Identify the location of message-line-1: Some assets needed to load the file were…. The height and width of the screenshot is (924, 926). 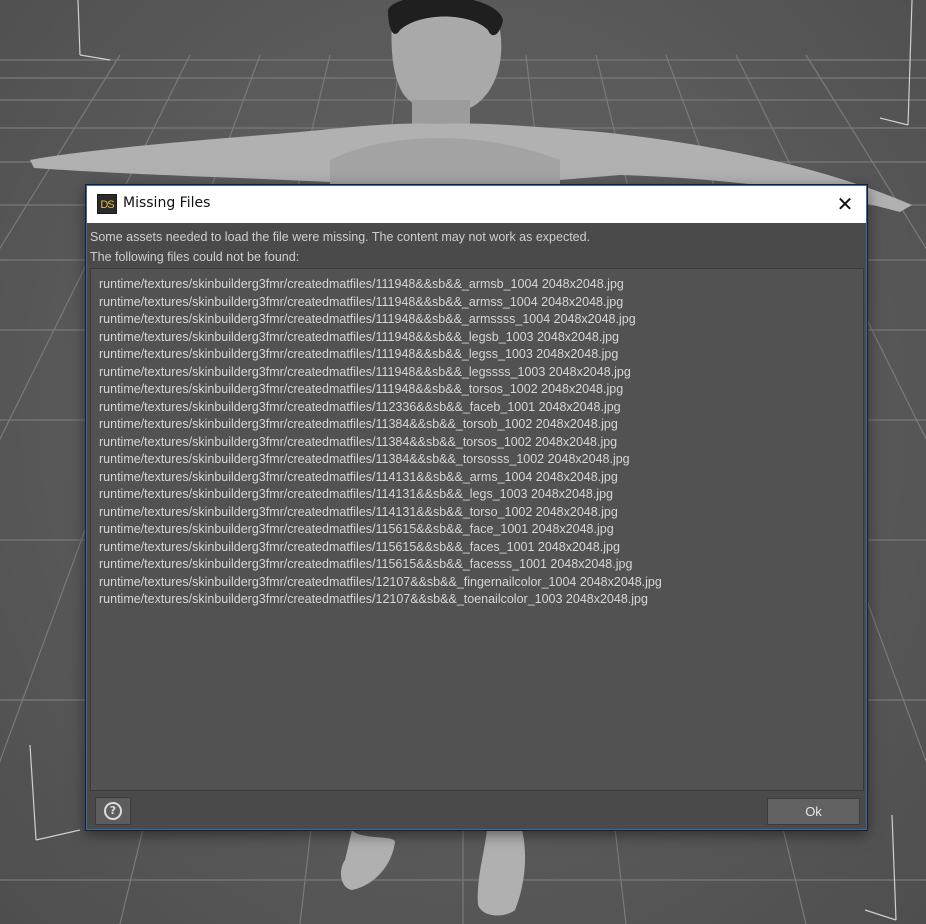
(340, 237).